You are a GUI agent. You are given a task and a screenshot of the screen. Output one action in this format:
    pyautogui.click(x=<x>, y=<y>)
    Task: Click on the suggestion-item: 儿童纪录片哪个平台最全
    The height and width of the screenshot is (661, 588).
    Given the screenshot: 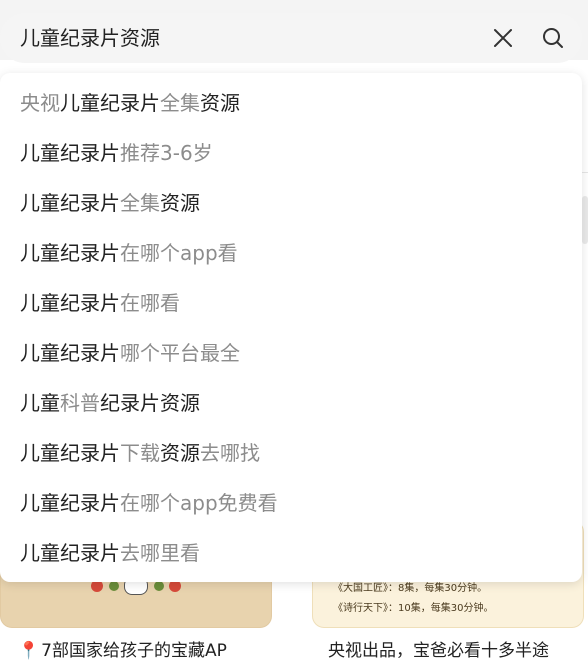 What is the action you would take?
    pyautogui.click(x=130, y=353)
    